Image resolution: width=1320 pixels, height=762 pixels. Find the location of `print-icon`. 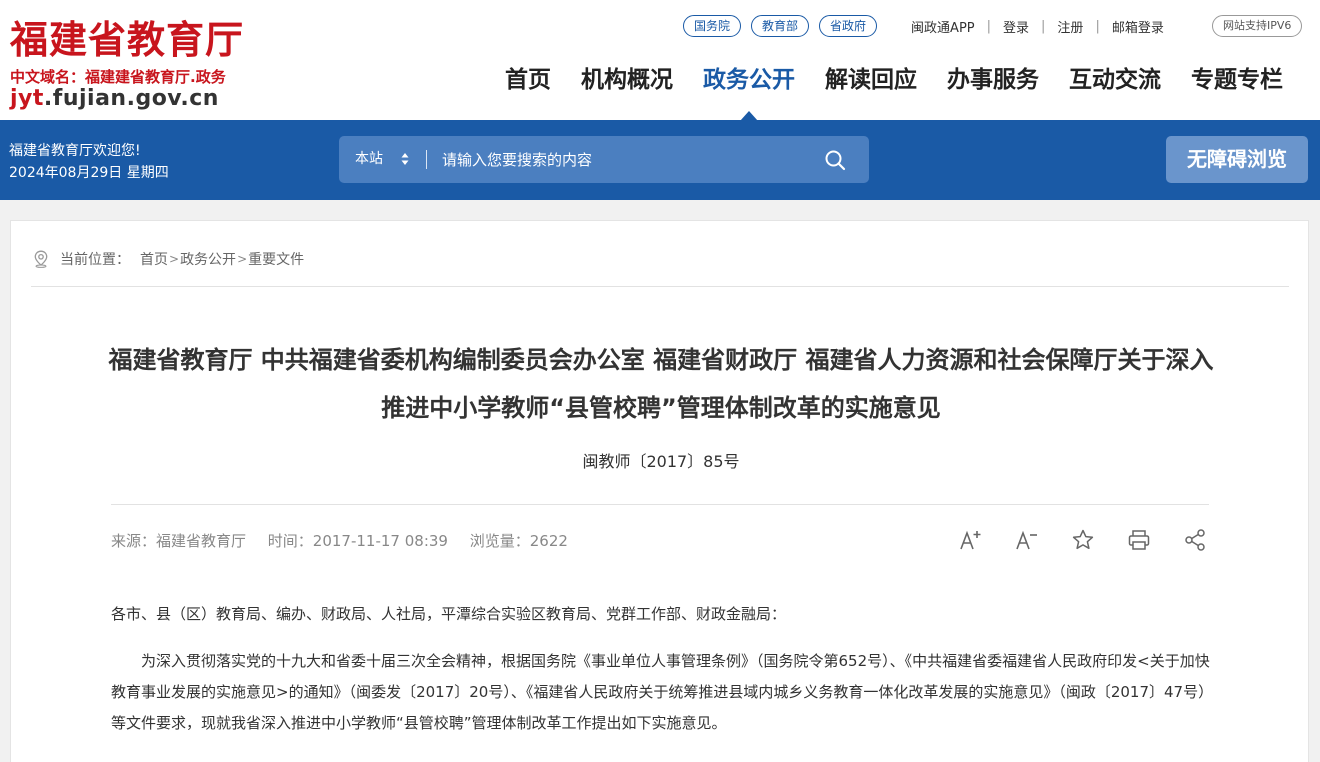

print-icon is located at coordinates (1139, 540).